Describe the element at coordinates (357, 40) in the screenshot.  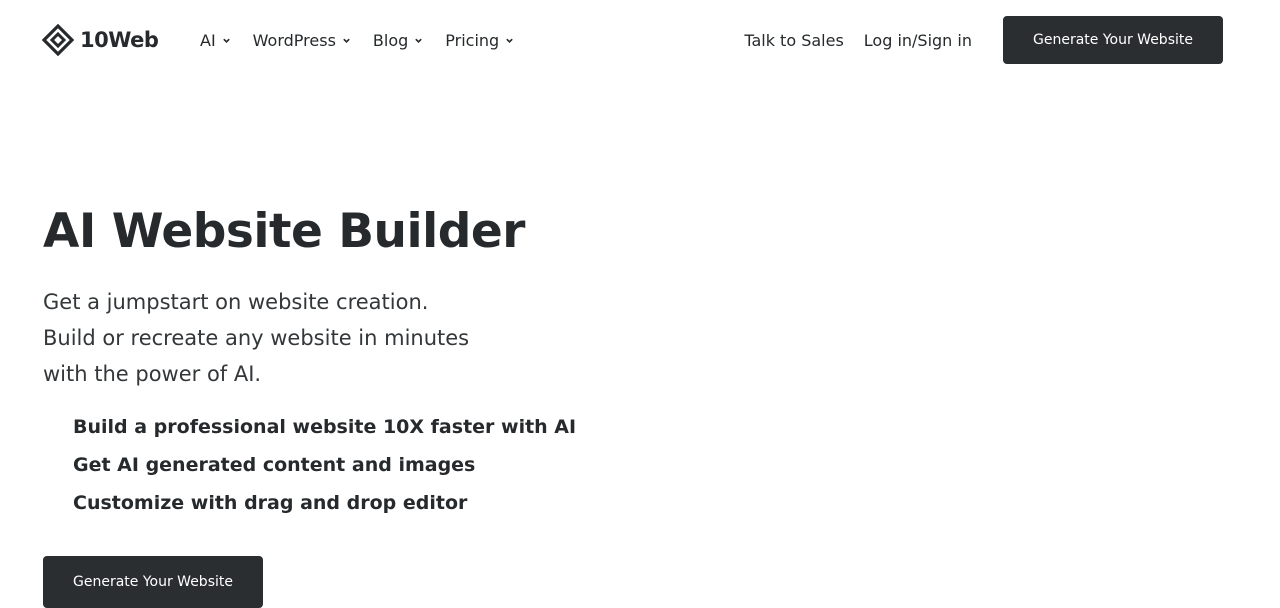
I see `main-nav: AI WordPress Blog Pricing` at that location.